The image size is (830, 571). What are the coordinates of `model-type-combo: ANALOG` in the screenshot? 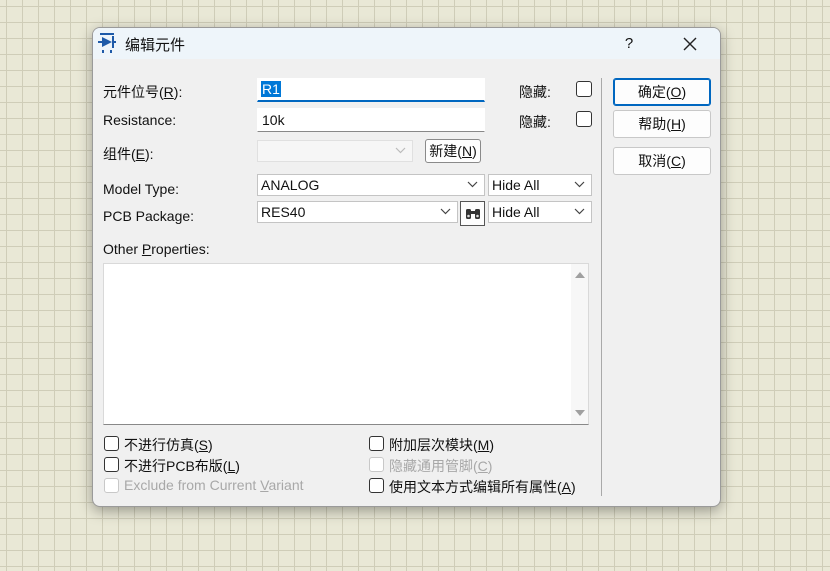 It's located at (371, 185).